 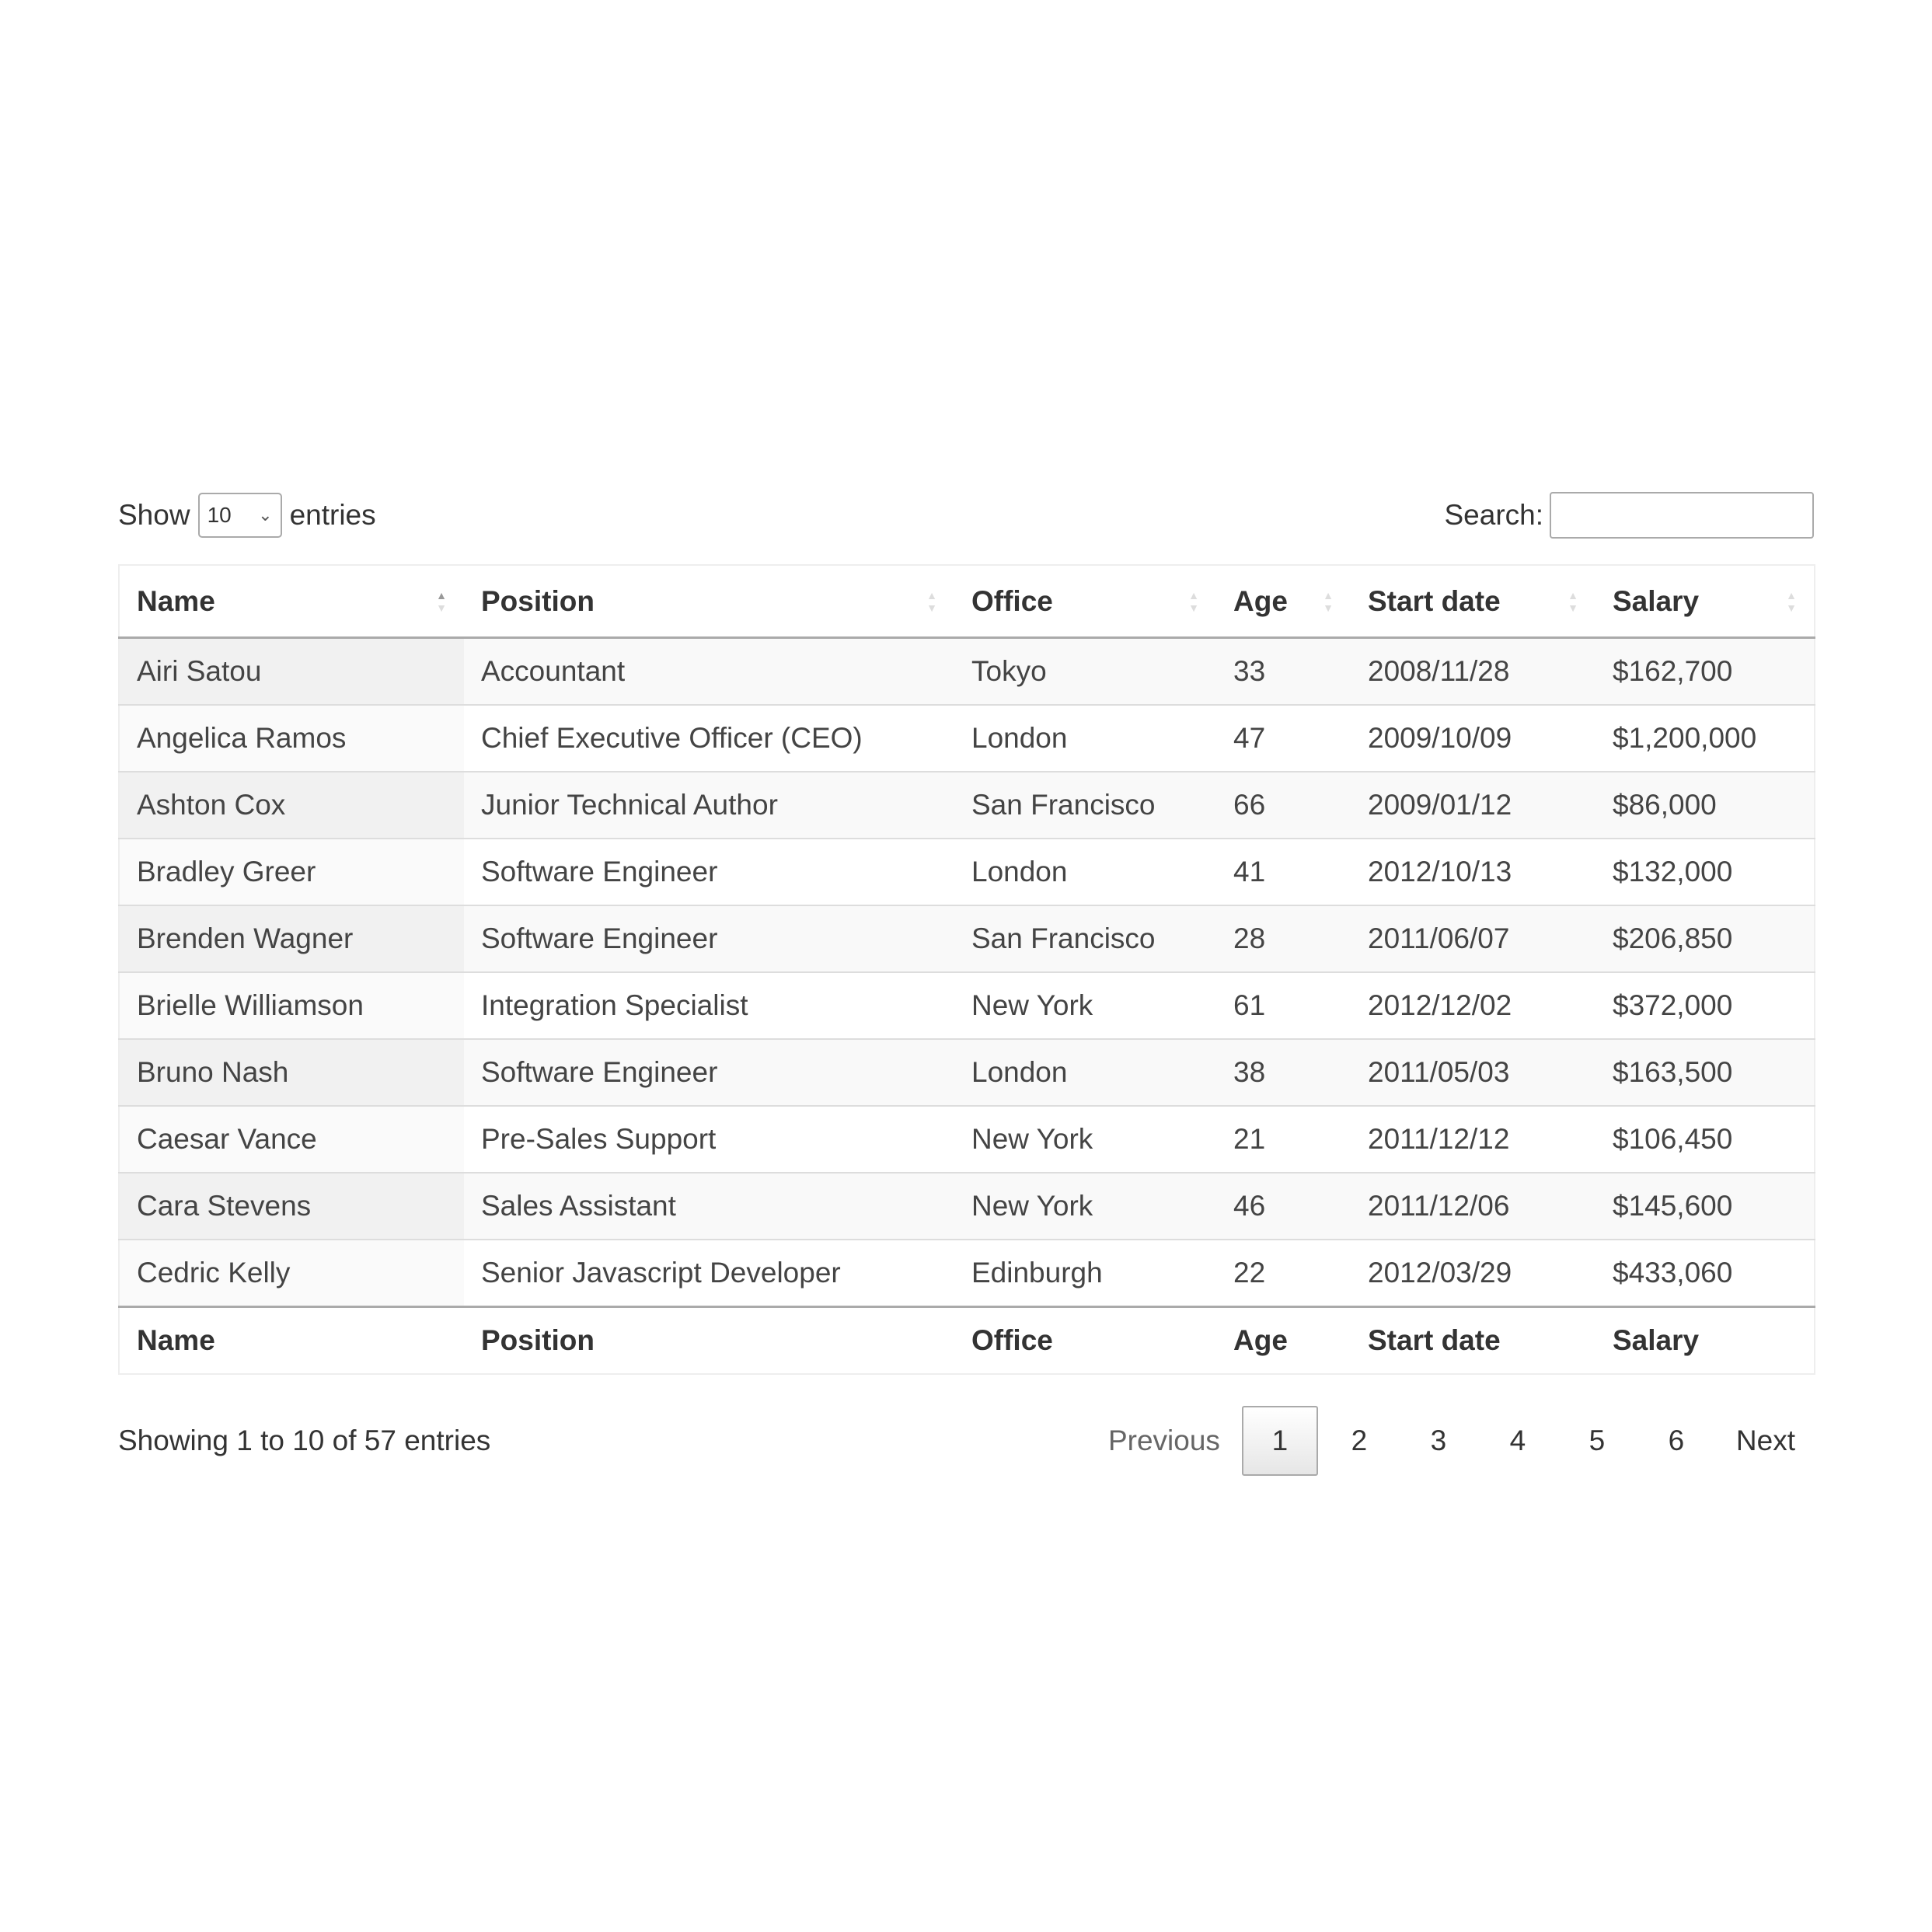 What do you see at coordinates (1164, 1441) in the screenshot?
I see `previous-button: Previous` at bounding box center [1164, 1441].